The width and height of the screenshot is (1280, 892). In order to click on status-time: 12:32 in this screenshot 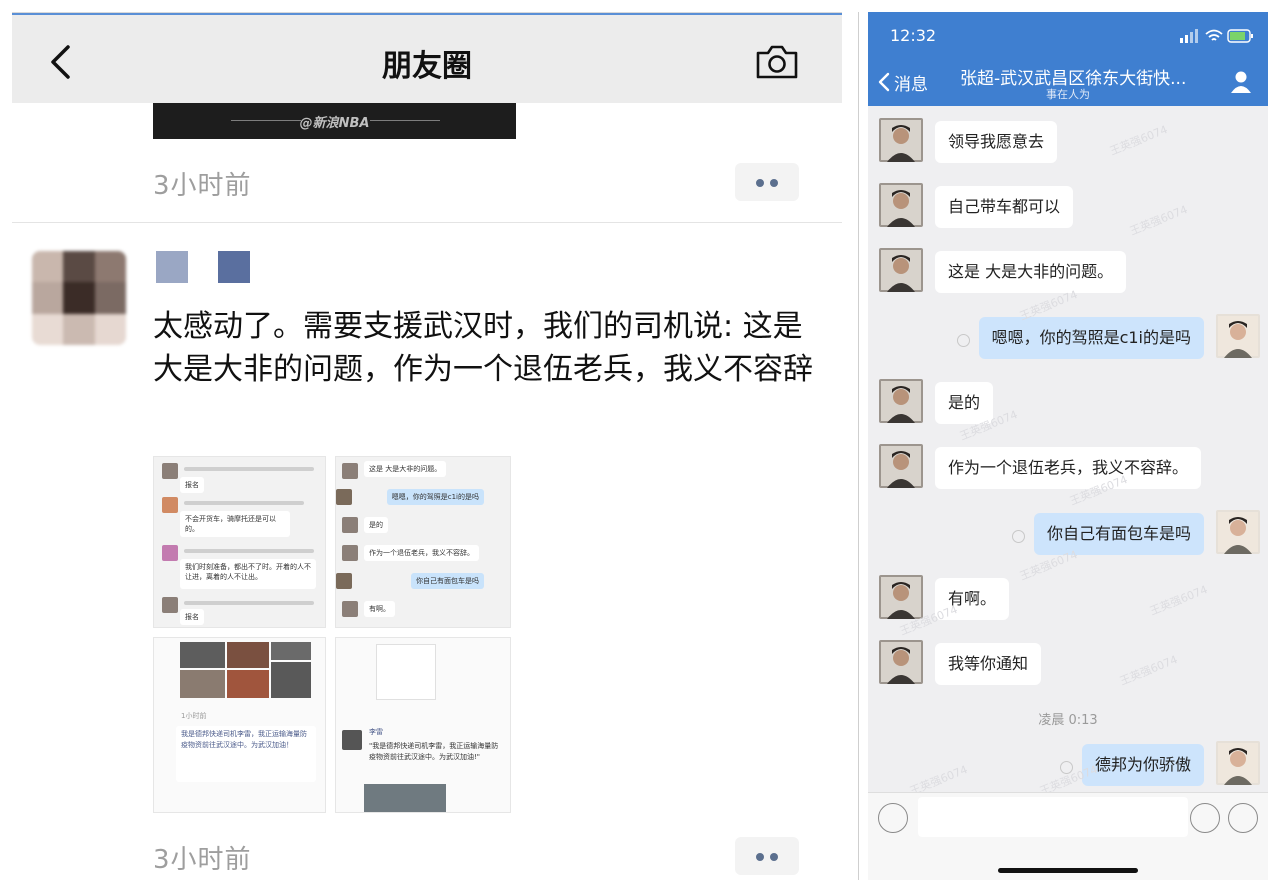, I will do `click(913, 35)`.